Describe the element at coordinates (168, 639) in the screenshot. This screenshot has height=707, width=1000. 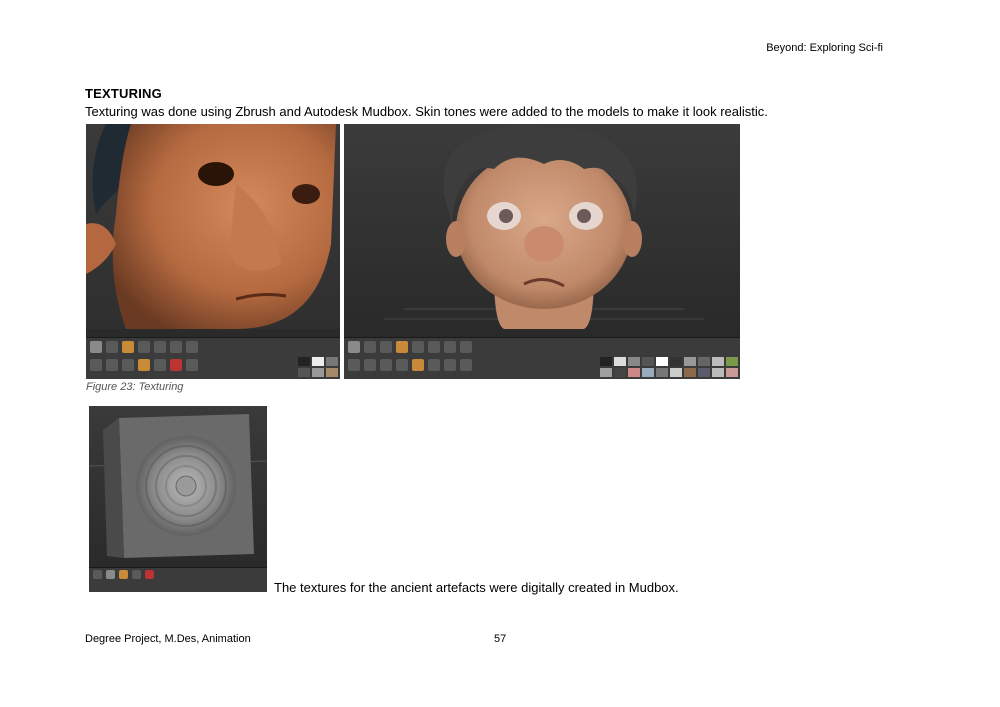
I see `footer-project: Degree Project, M.Des, Animation` at that location.